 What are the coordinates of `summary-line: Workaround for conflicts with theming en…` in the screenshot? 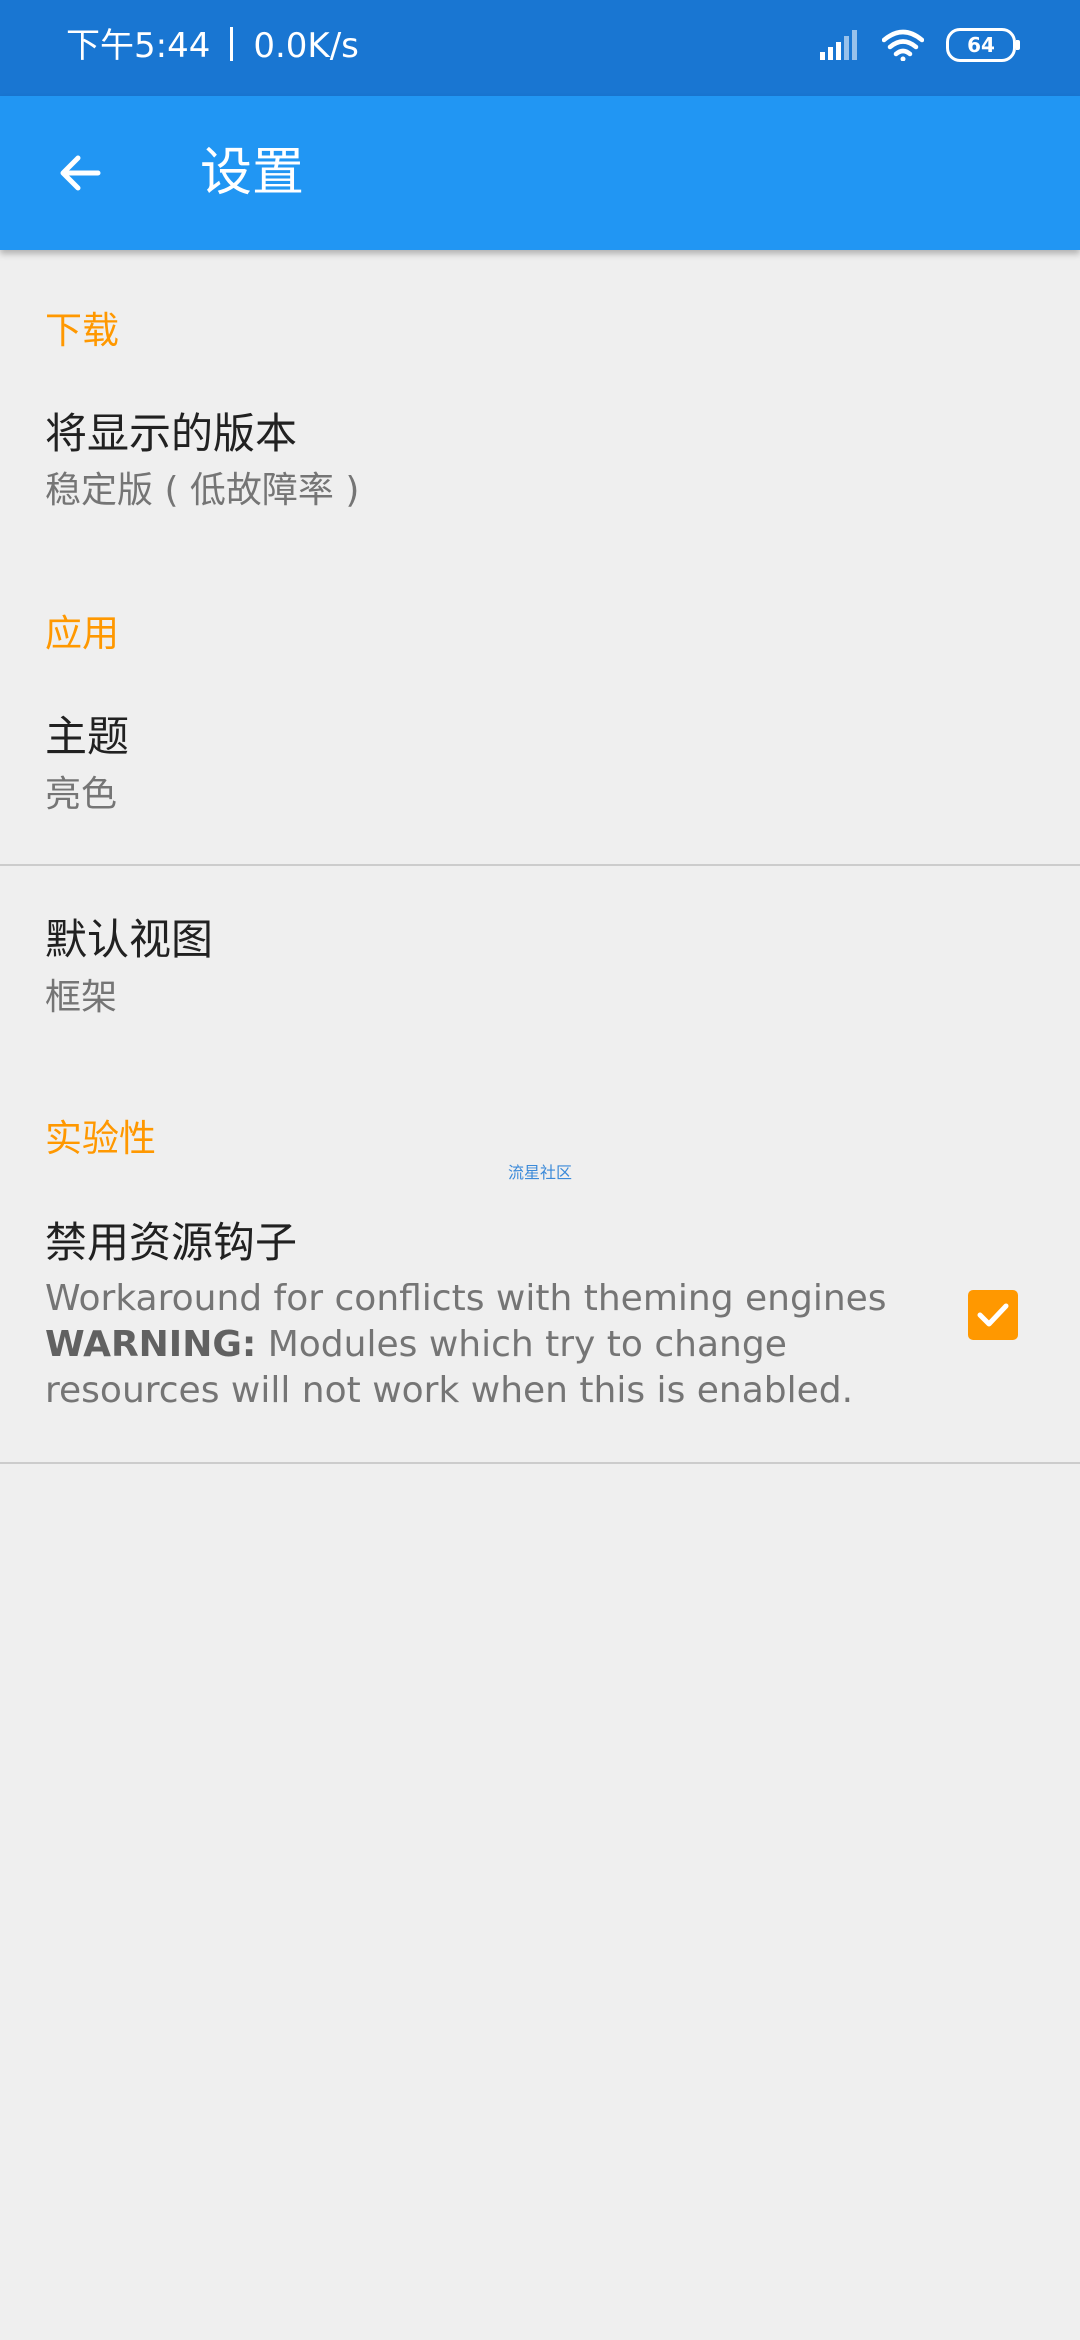 It's located at (466, 1298).